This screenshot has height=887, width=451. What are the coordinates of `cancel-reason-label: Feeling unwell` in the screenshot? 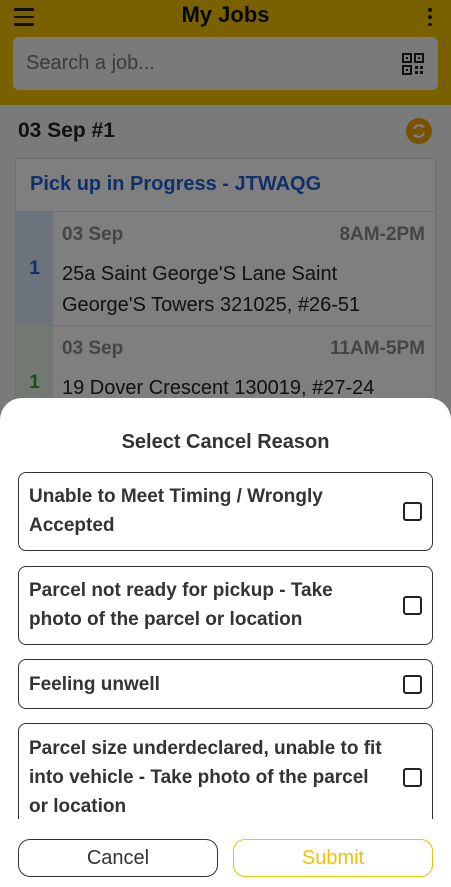 It's located at (94, 684).